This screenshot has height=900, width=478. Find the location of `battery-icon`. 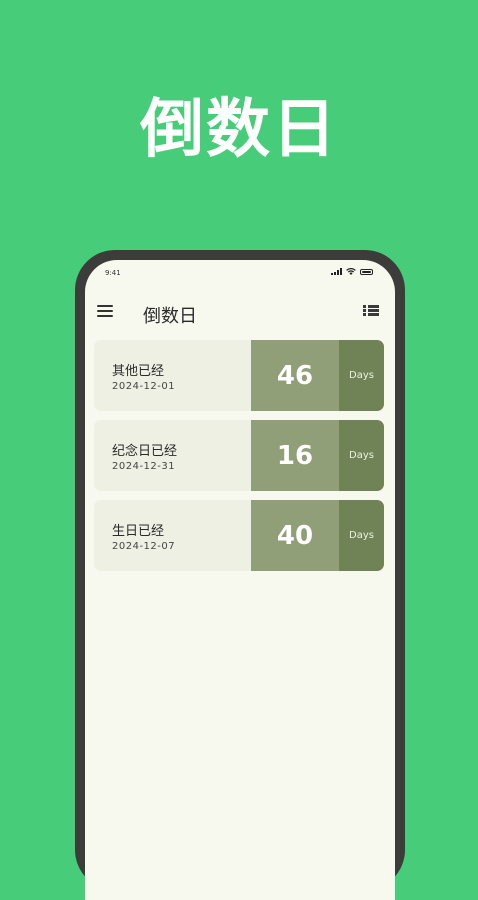

battery-icon is located at coordinates (366, 272).